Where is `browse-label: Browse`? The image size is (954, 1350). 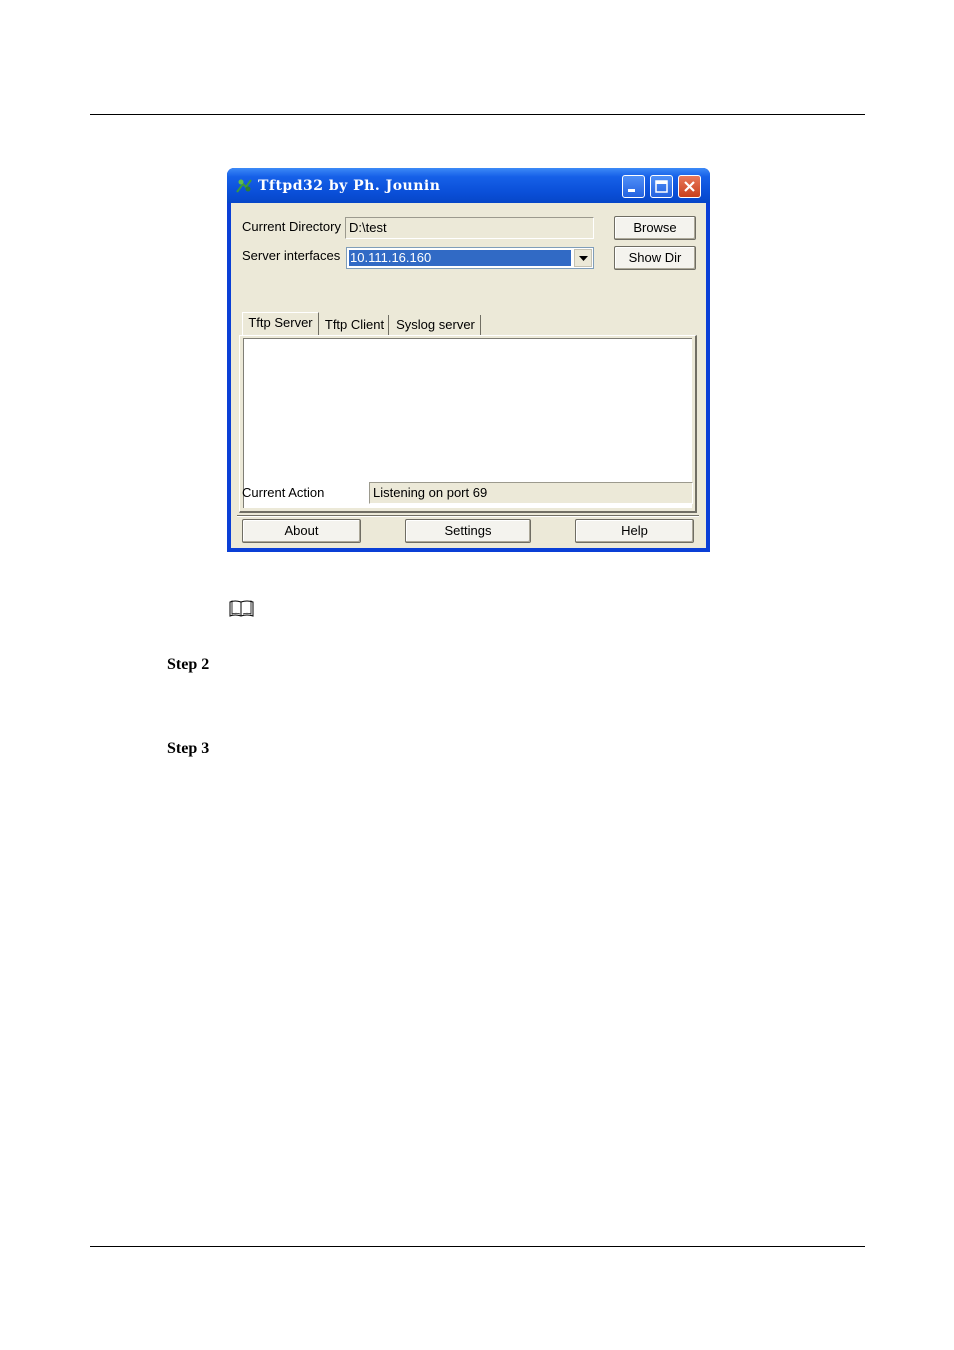
browse-label: Browse is located at coordinates (655, 227).